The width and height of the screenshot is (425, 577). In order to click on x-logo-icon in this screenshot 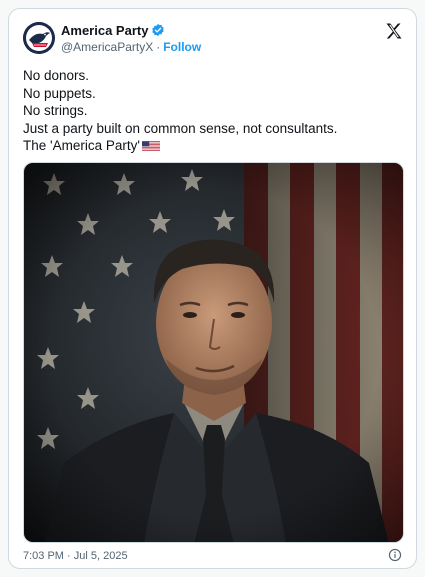, I will do `click(394, 31)`.